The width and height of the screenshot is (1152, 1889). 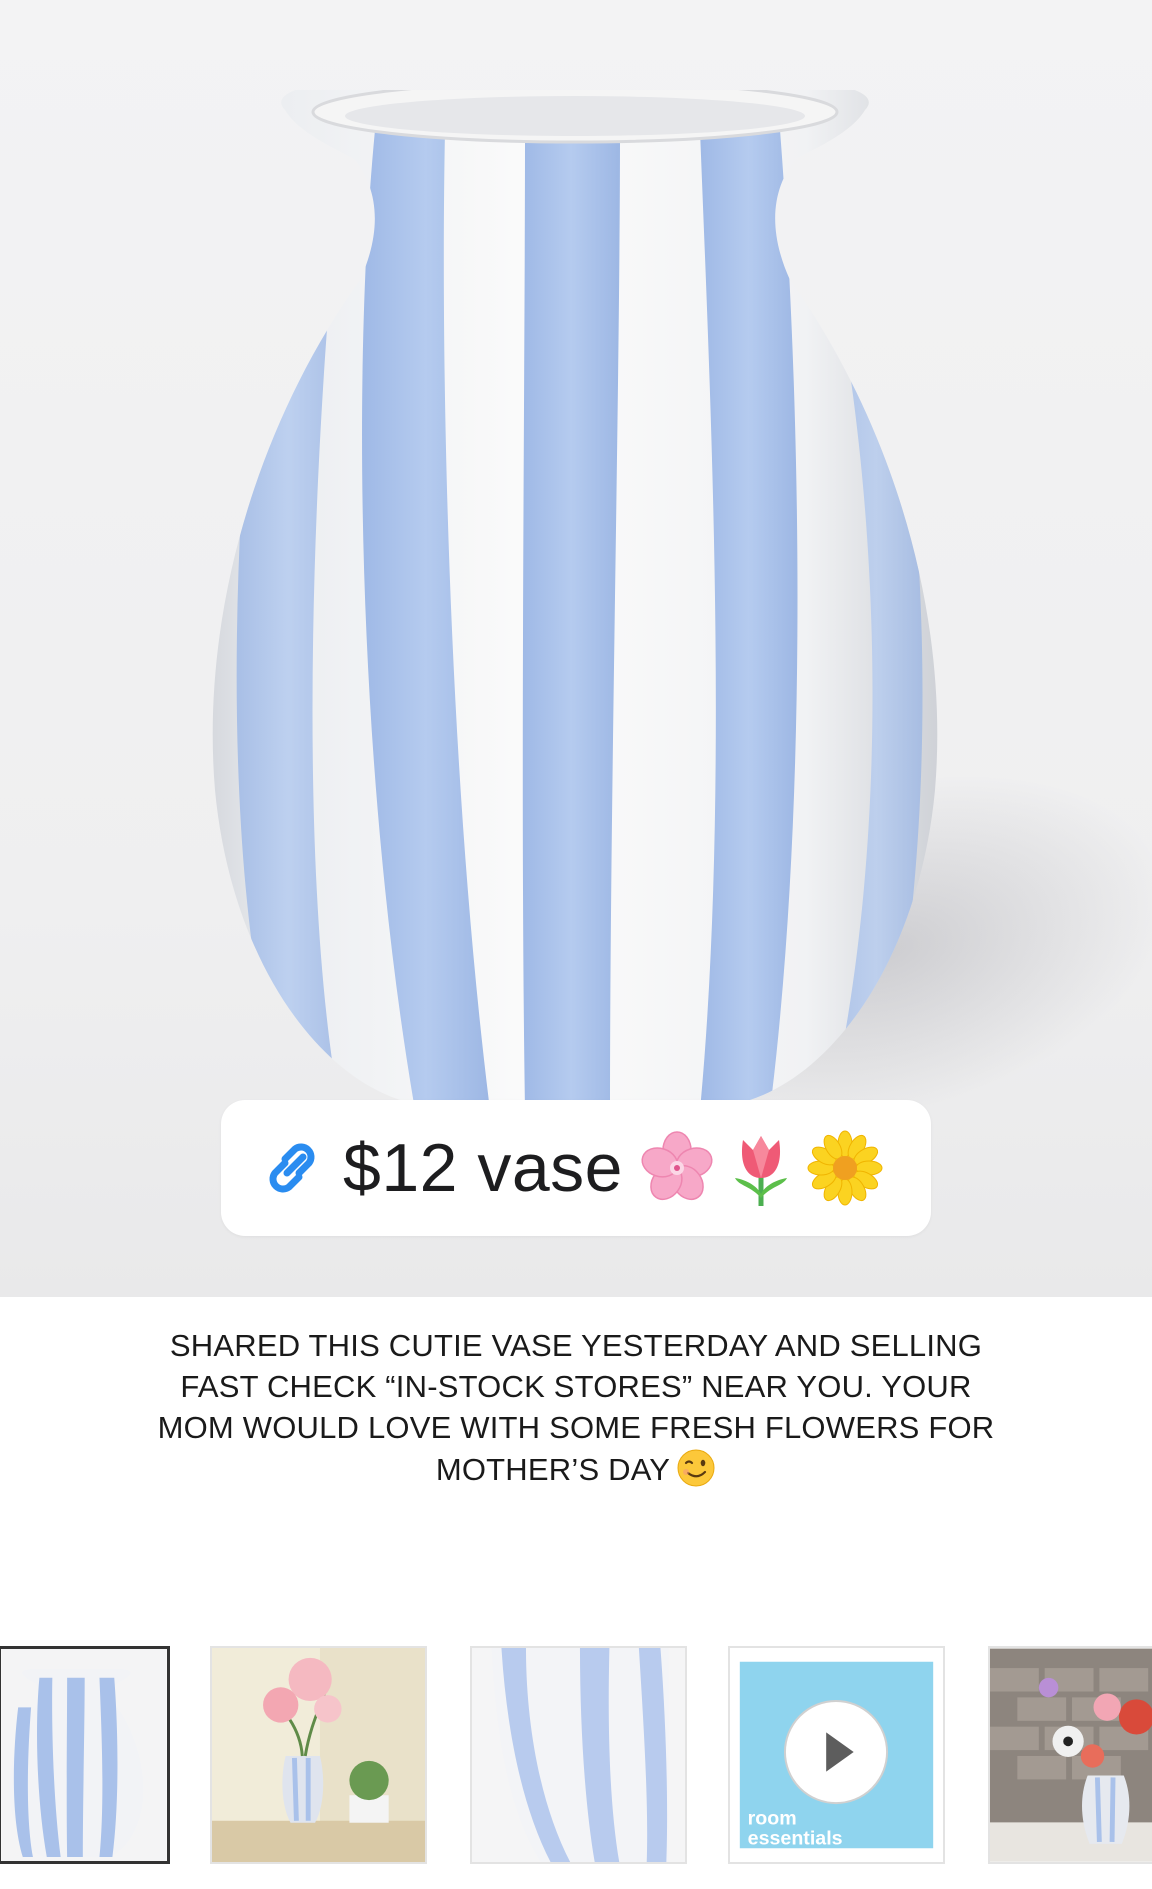 I want to click on vase-thumbnail-image, so click(x=84, y=1755).